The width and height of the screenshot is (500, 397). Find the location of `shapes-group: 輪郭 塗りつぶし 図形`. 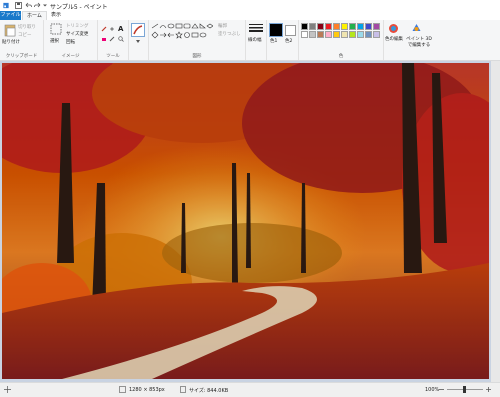

shapes-group: 輪郭 塗りつぶし 図形 is located at coordinates (197, 40).